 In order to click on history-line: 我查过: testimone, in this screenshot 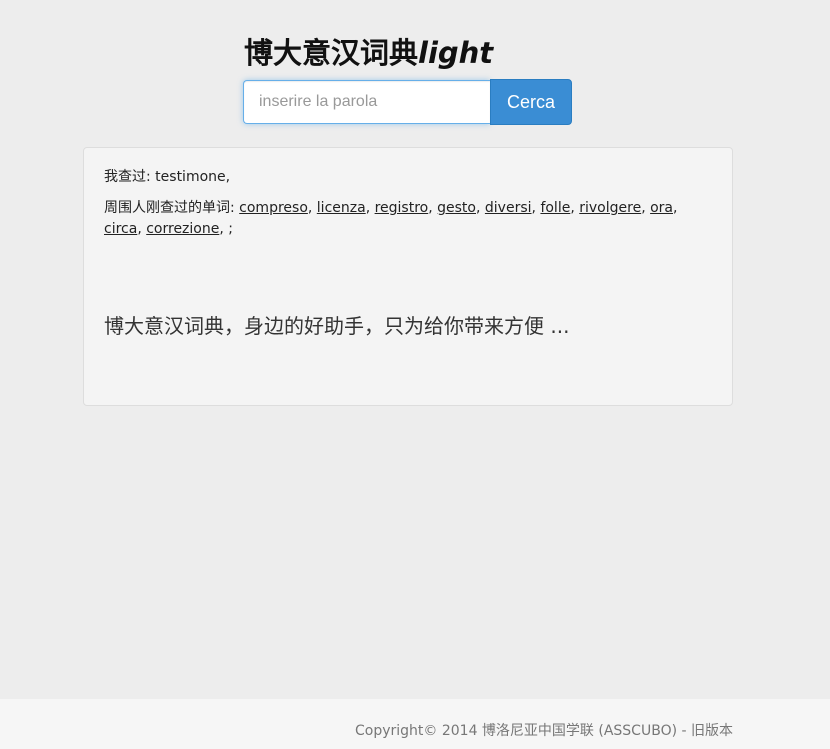, I will do `click(408, 177)`.